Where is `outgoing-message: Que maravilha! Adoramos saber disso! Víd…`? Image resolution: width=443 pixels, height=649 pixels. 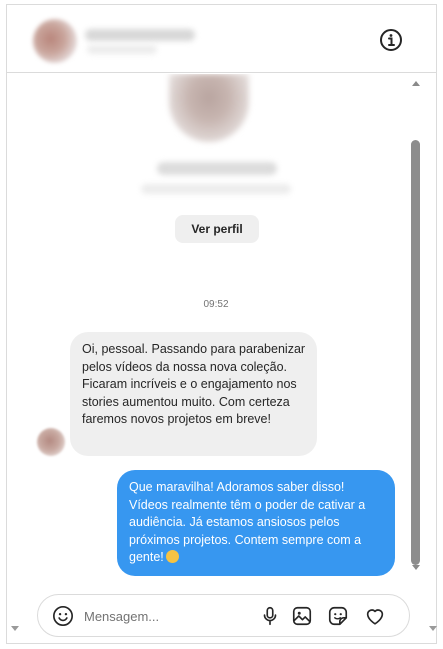
outgoing-message: Que maravilha! Adoramos saber disso! Víd… is located at coordinates (256, 523).